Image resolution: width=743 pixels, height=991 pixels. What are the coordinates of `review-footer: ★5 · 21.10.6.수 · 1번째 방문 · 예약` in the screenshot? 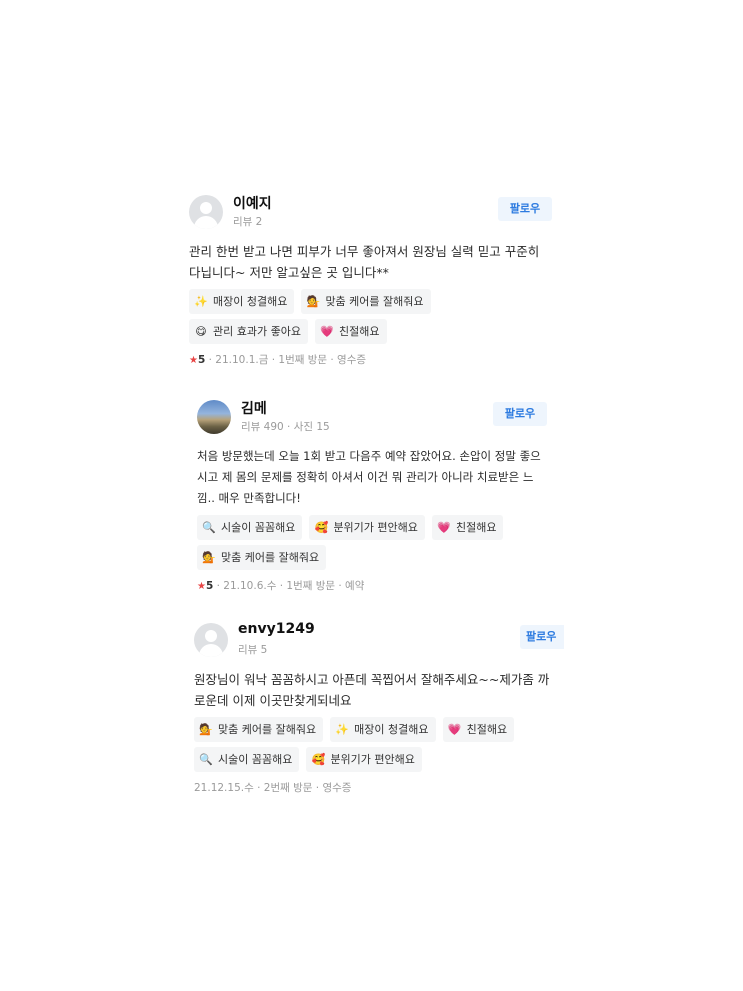 It's located at (372, 585).